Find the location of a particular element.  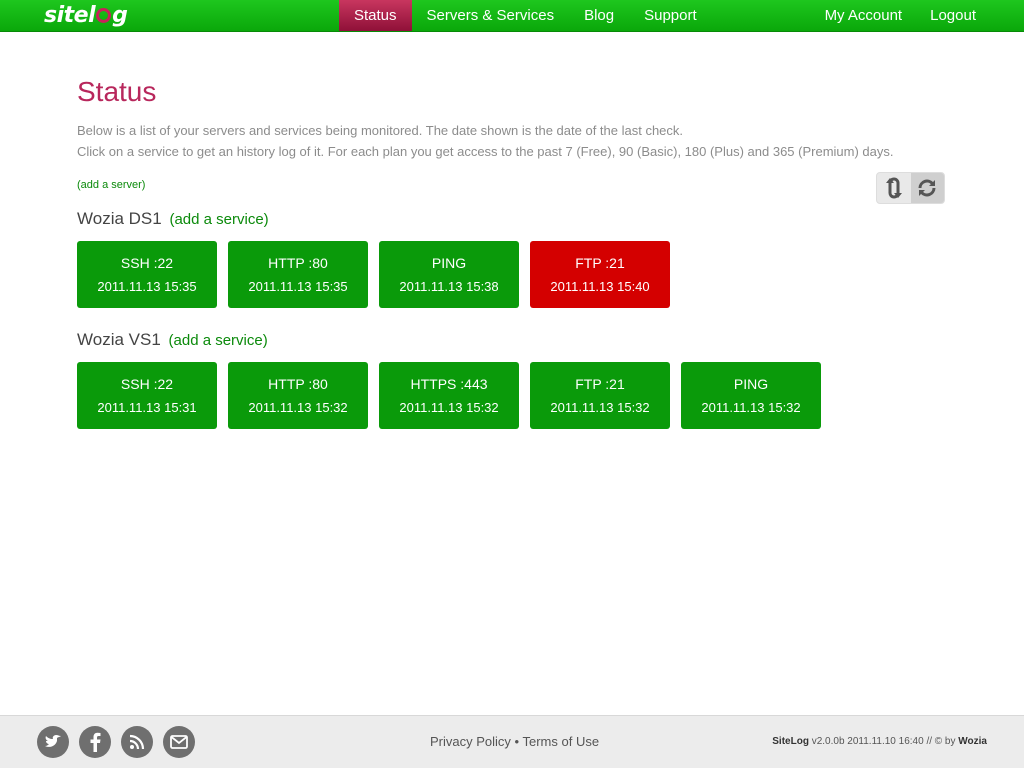

server-header: Wozia DS1 (add a service) is located at coordinates (379, 219).